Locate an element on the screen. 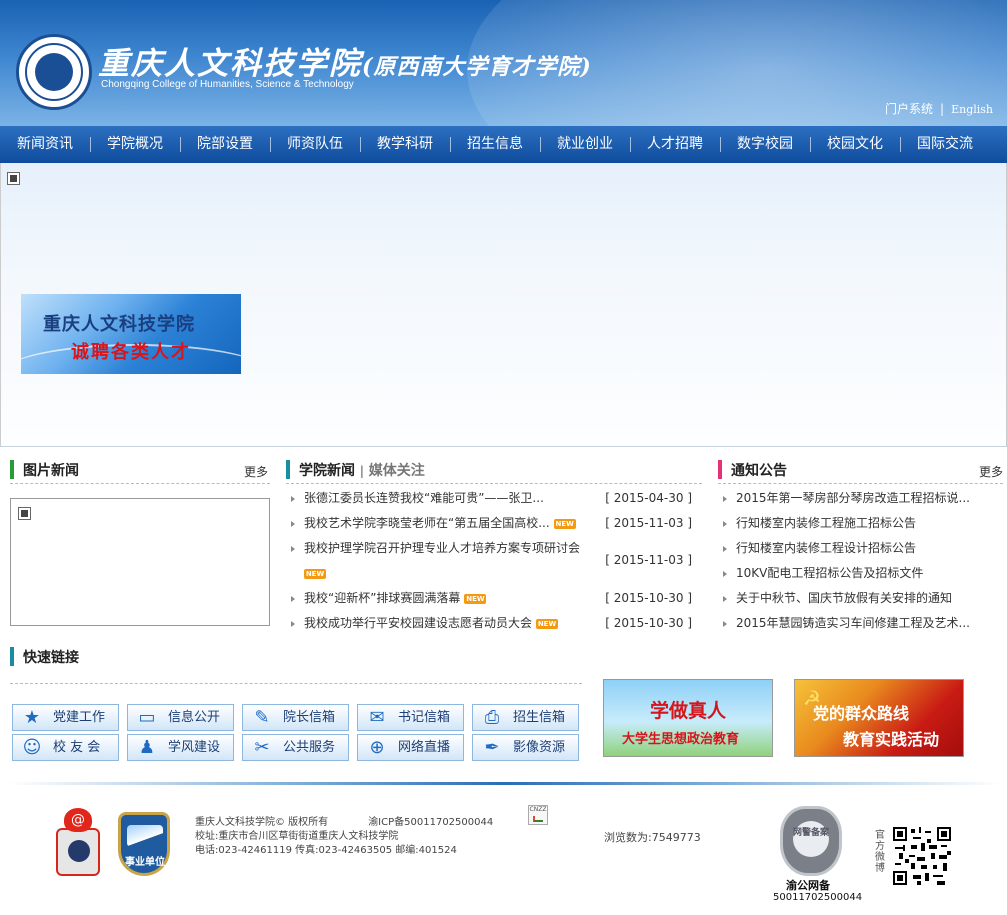  quick-links-header: 快速链接 is located at coordinates (295, 657).